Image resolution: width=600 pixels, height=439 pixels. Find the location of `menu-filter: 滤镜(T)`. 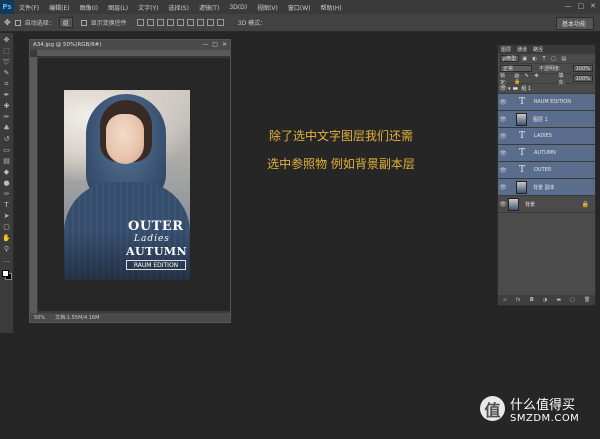

menu-filter: 滤镜(T) is located at coordinates (209, 7).